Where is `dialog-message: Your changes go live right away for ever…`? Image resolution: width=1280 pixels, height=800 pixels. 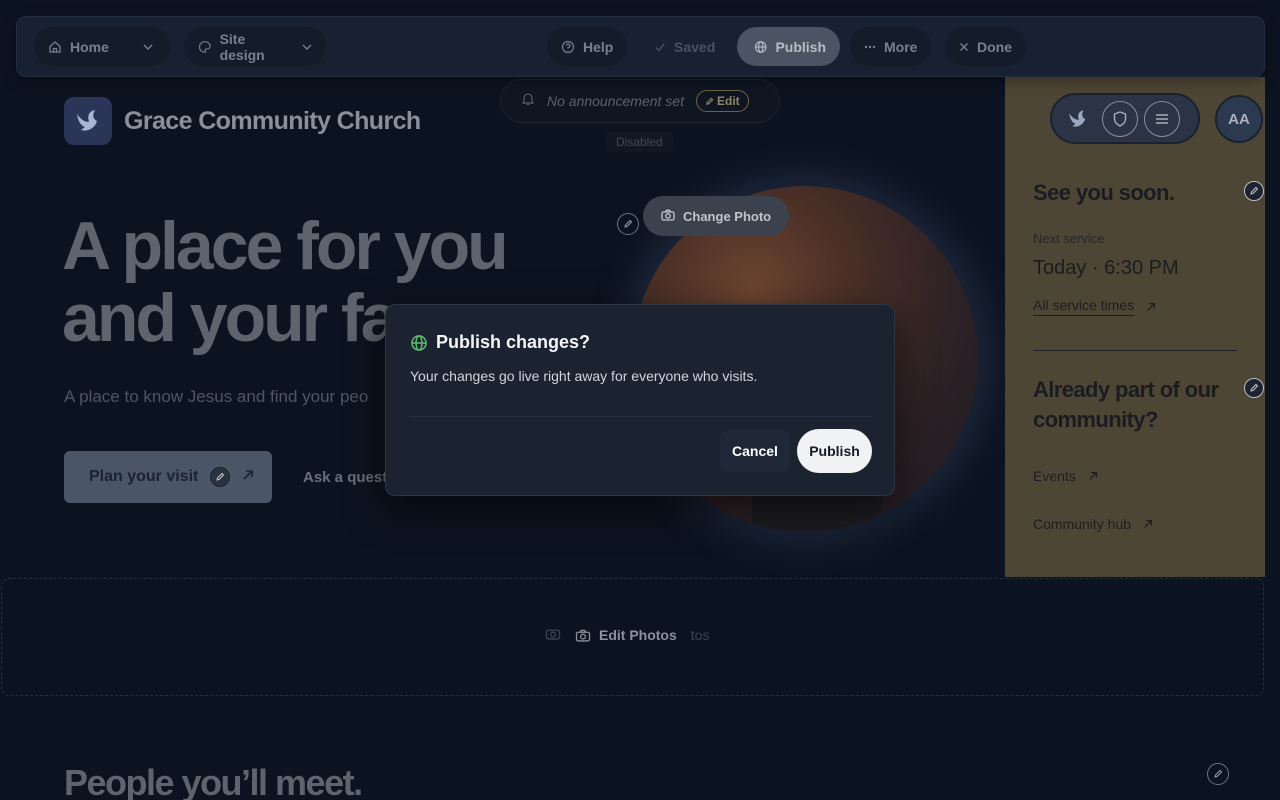
dialog-message: Your changes go live right away for ever… is located at coordinates (584, 376).